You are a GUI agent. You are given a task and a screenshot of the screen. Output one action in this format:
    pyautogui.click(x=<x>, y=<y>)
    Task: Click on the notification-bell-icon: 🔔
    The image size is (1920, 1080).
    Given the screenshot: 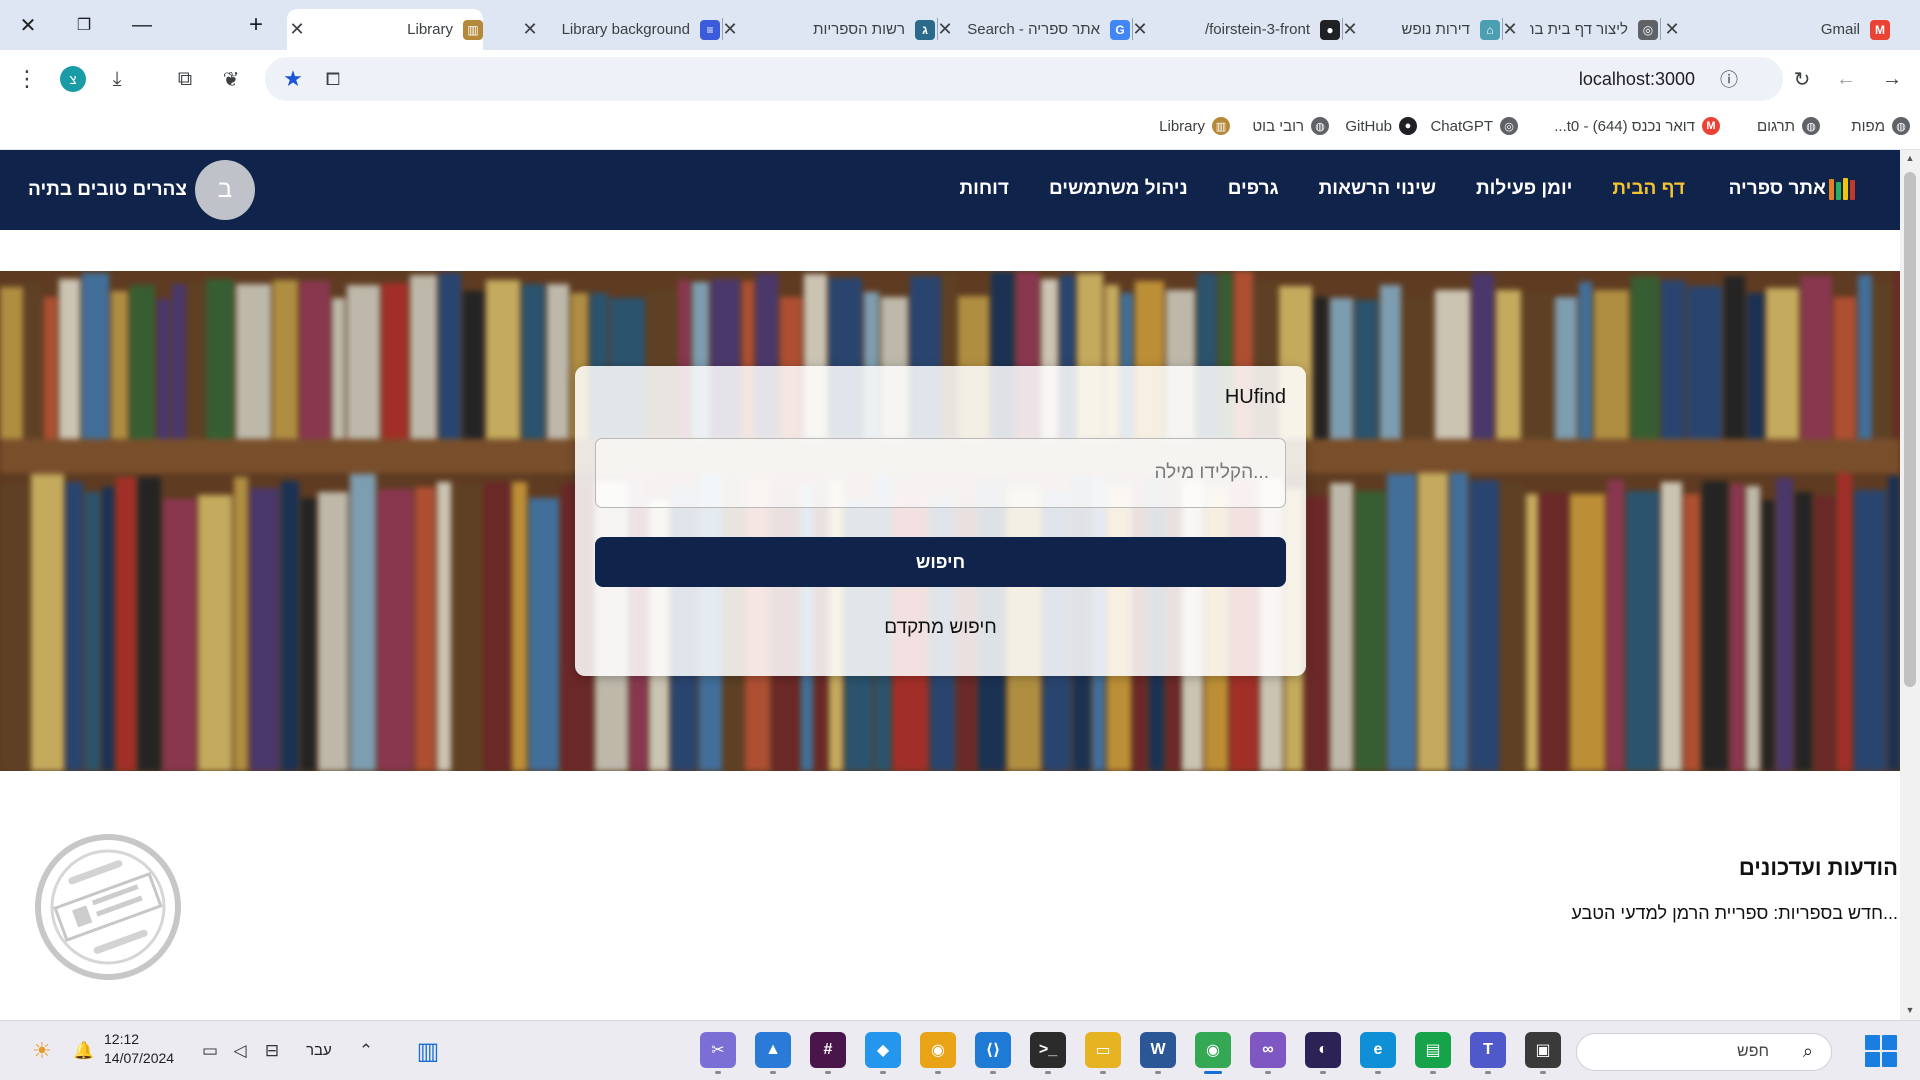 What is the action you would take?
    pyautogui.click(x=84, y=1051)
    